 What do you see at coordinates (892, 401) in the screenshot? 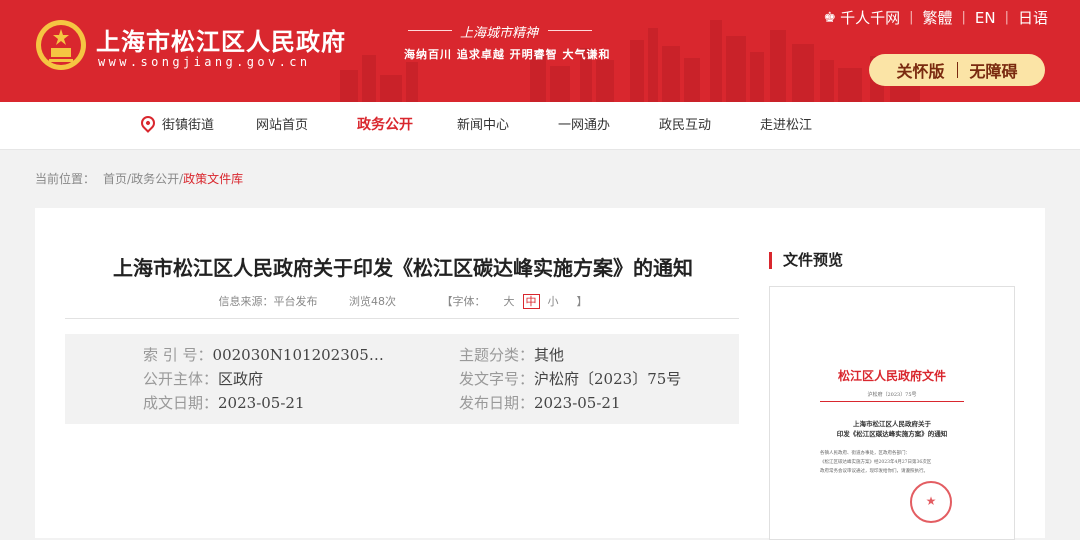
I see `preview-red-rule` at bounding box center [892, 401].